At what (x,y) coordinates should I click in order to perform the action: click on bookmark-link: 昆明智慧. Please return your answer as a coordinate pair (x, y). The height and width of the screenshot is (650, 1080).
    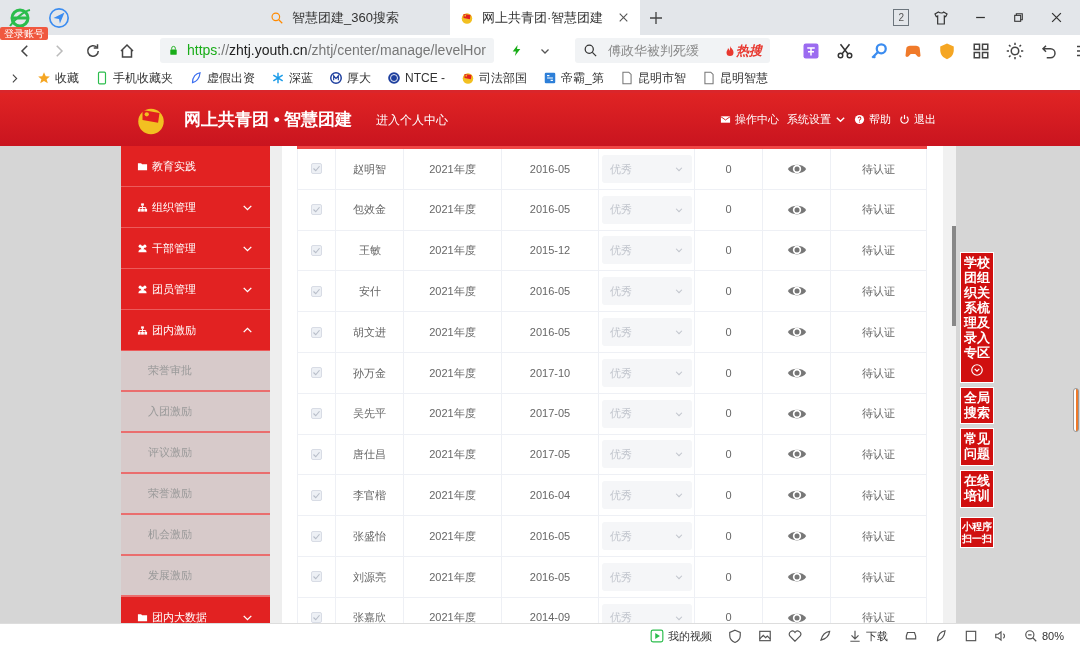
    Looking at the image, I should click on (734, 78).